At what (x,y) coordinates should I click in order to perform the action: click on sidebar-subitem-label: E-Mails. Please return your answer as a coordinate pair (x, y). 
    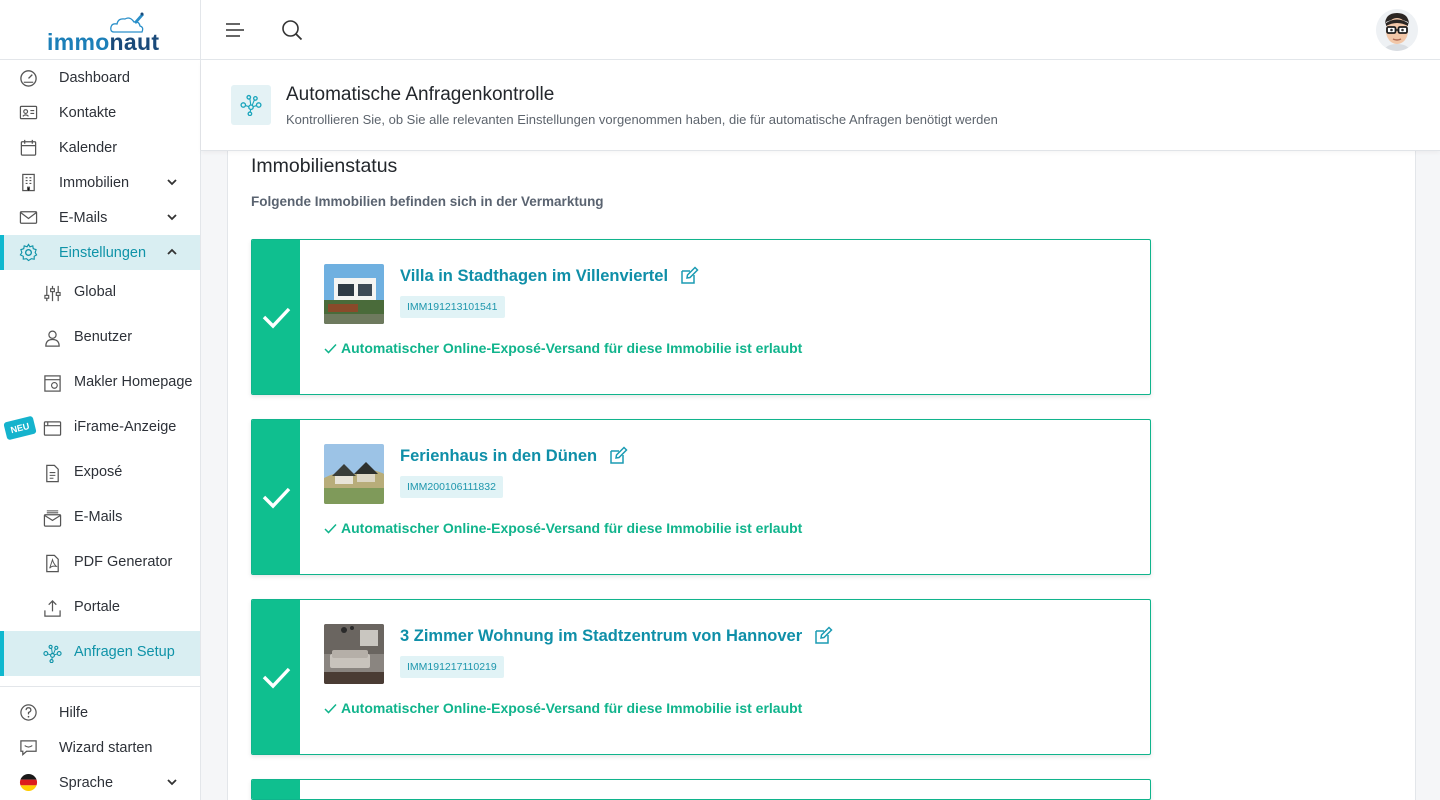
    Looking at the image, I should click on (98, 517).